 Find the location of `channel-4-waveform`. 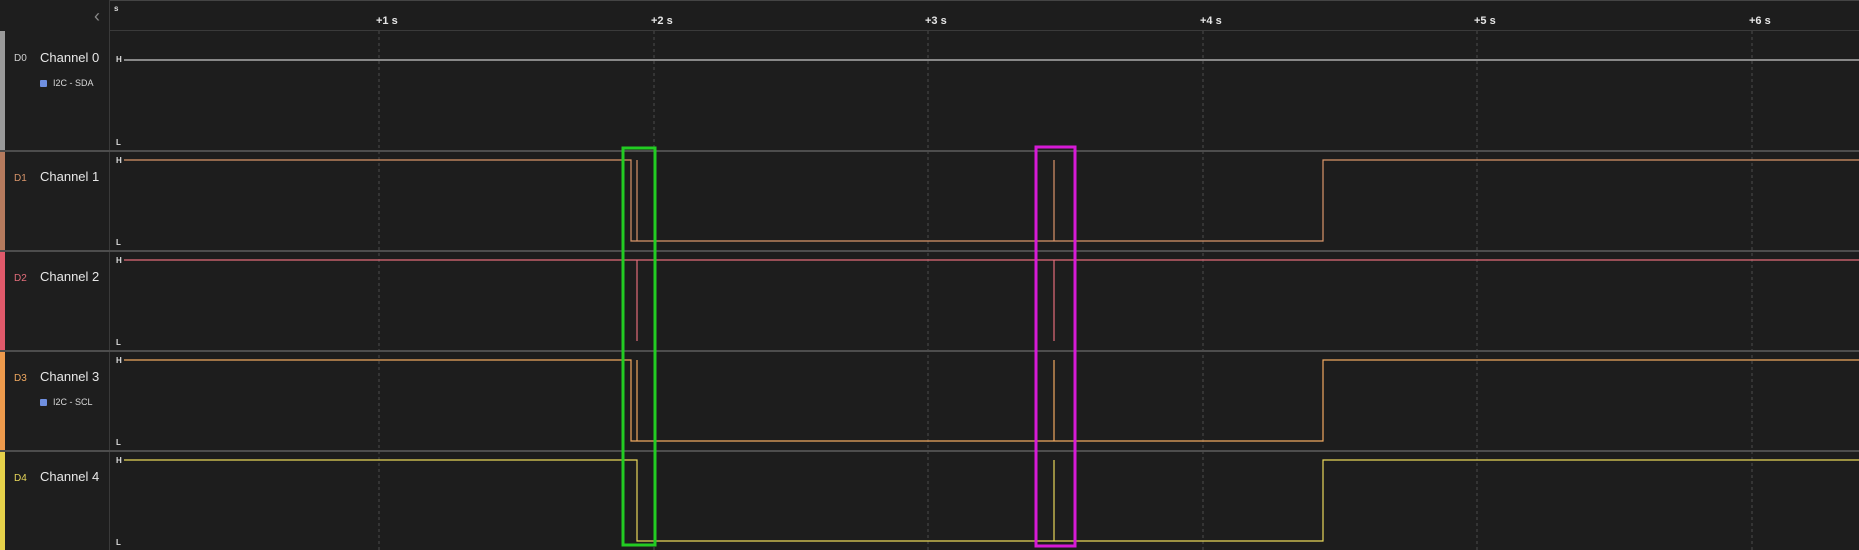

channel-4-waveform is located at coordinates (991, 500).